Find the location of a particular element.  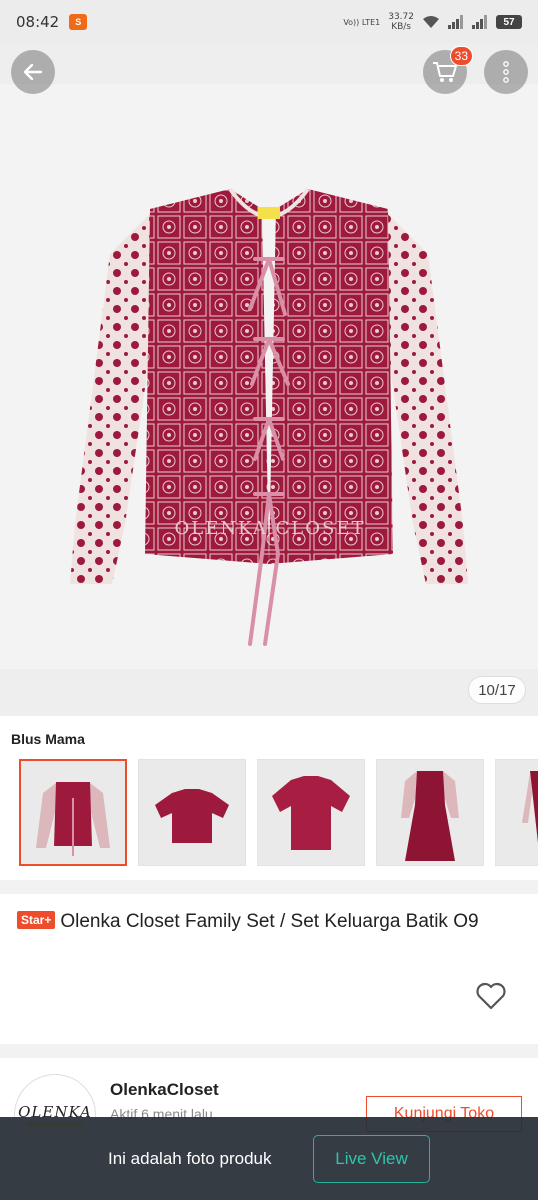

cart-count-badge: 33 is located at coordinates (461, 56).